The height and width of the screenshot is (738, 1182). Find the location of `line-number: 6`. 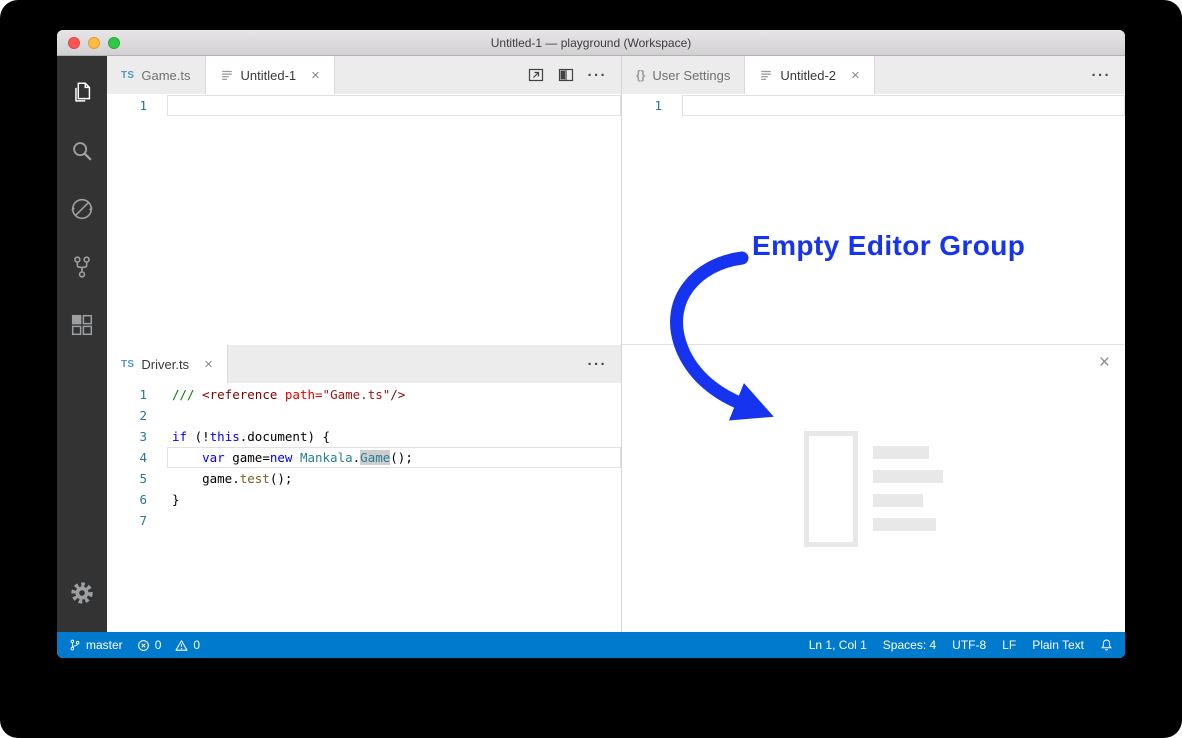

line-number: 6 is located at coordinates (143, 499).